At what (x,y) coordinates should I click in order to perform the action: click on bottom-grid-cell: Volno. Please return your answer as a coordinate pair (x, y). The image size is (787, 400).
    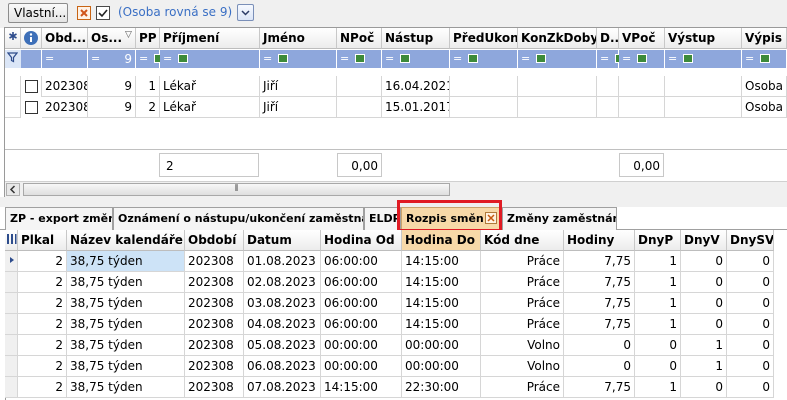
    Looking at the image, I should click on (522, 366).